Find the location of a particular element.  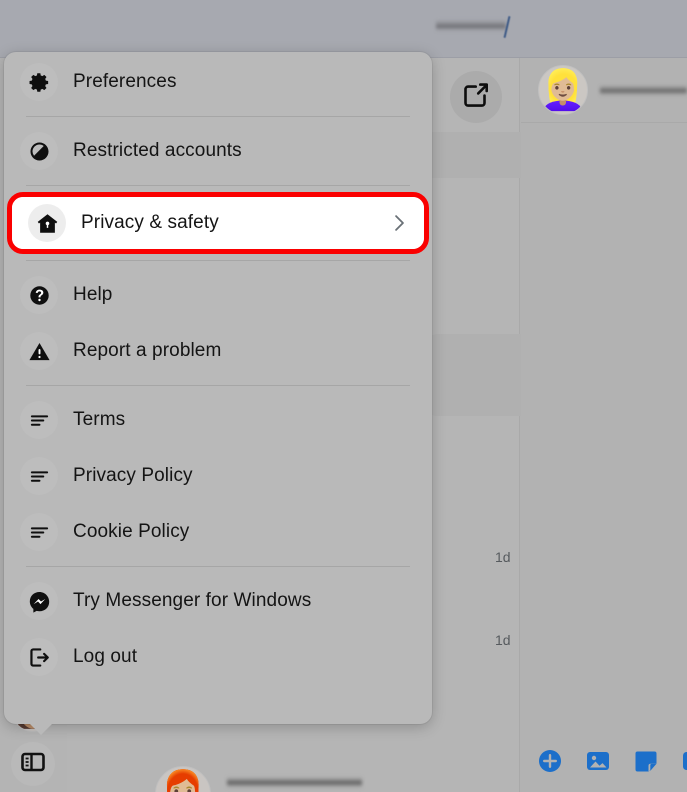

warning-triangle-icon is located at coordinates (39, 351).